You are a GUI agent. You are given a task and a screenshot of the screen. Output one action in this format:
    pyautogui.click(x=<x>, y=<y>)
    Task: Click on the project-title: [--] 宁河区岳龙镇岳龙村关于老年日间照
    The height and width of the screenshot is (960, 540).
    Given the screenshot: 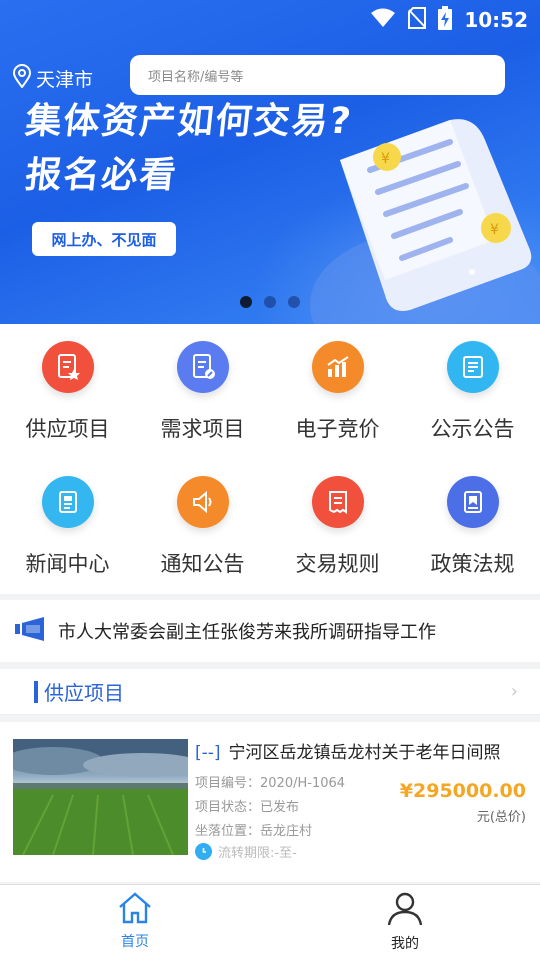 What is the action you would take?
    pyautogui.click(x=348, y=750)
    